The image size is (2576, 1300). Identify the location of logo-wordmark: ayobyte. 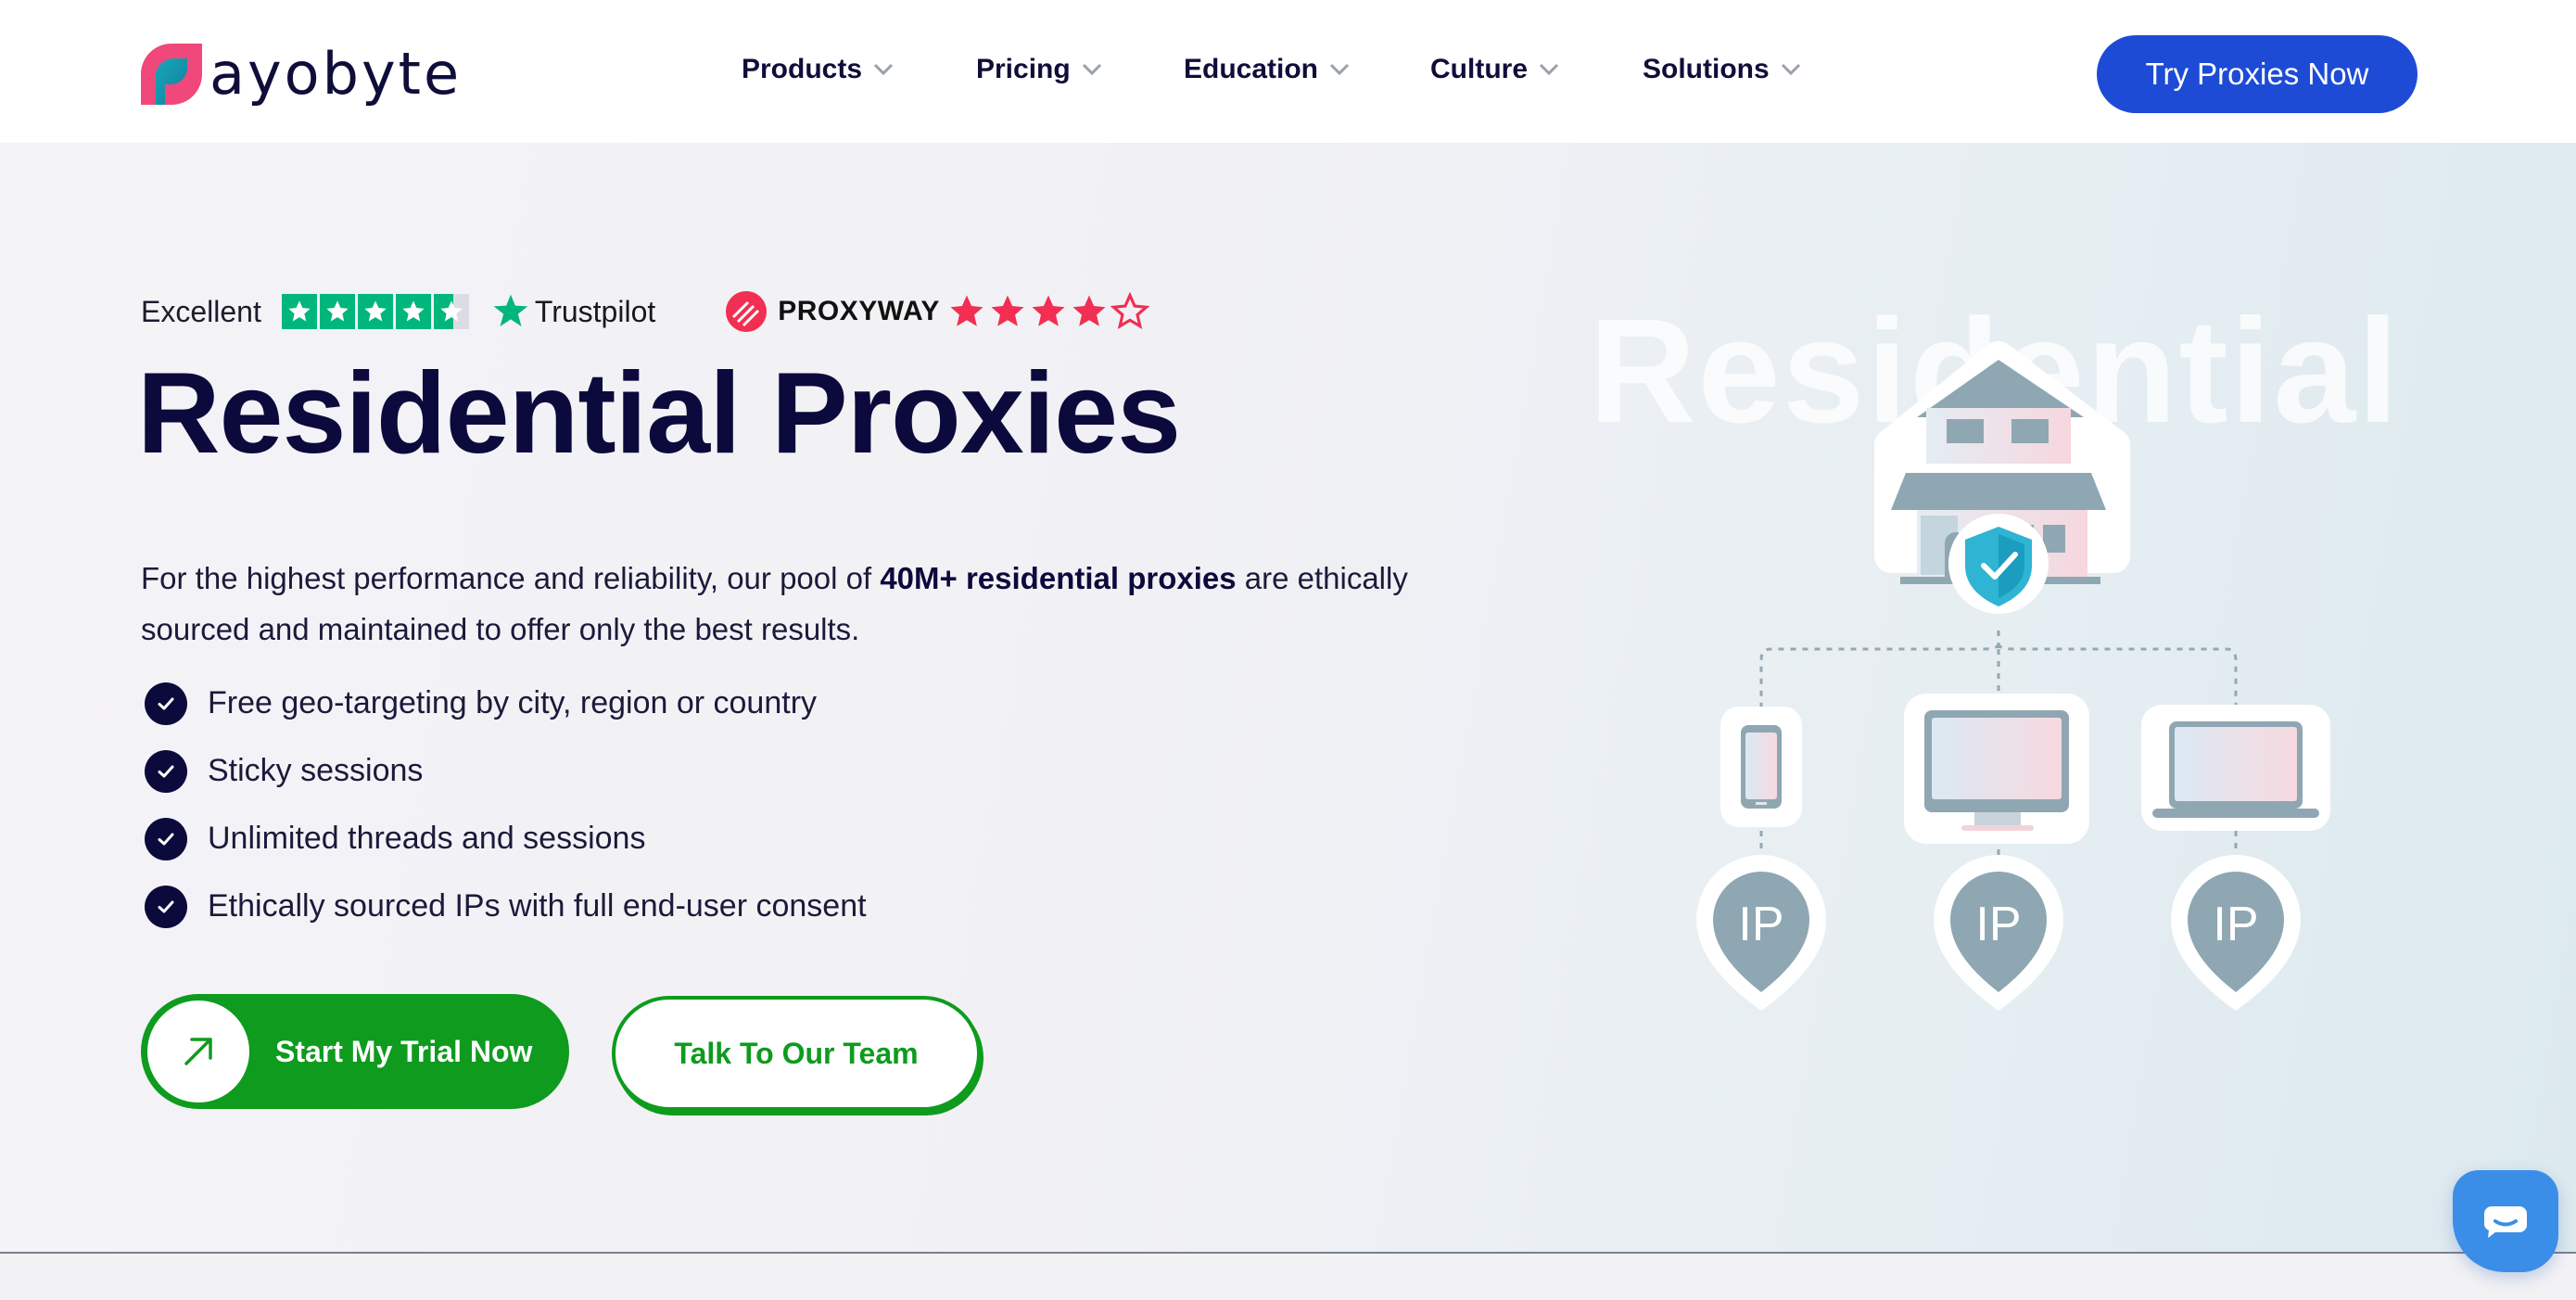
(336, 74).